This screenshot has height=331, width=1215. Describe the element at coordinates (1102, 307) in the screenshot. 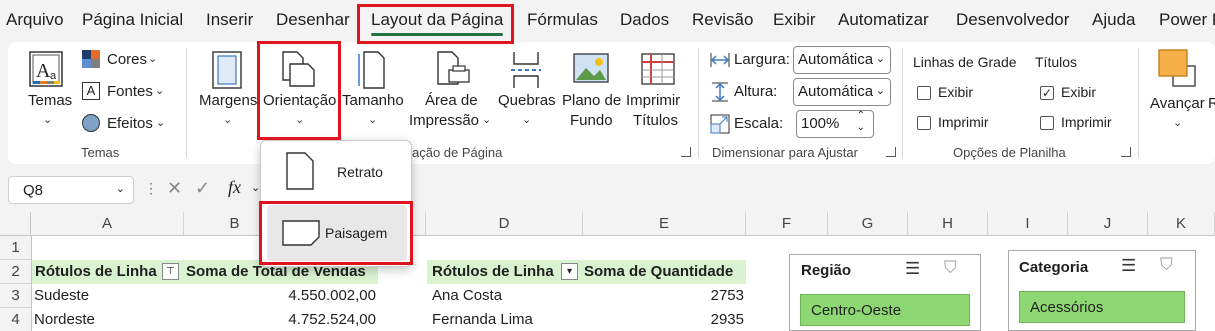

I see `slicer-categoria-item: Acessórios` at that location.